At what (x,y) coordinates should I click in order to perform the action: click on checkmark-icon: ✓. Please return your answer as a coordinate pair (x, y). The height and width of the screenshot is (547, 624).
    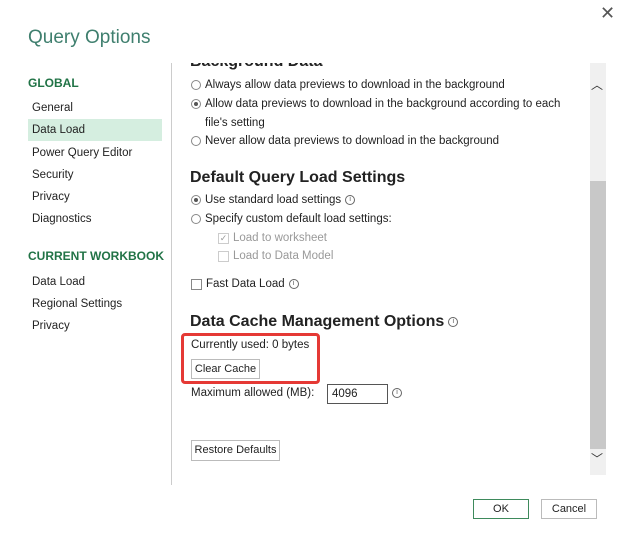
    Looking at the image, I should click on (223, 238).